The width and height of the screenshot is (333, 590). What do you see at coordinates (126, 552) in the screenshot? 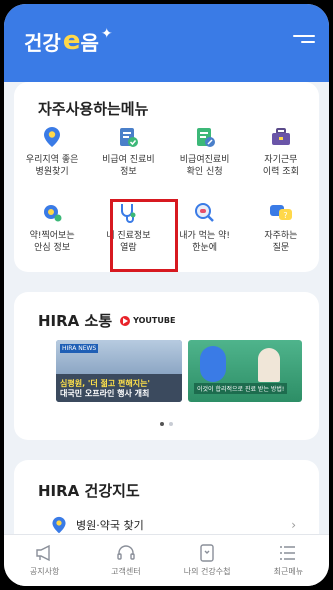
I see `headset-icon` at bounding box center [126, 552].